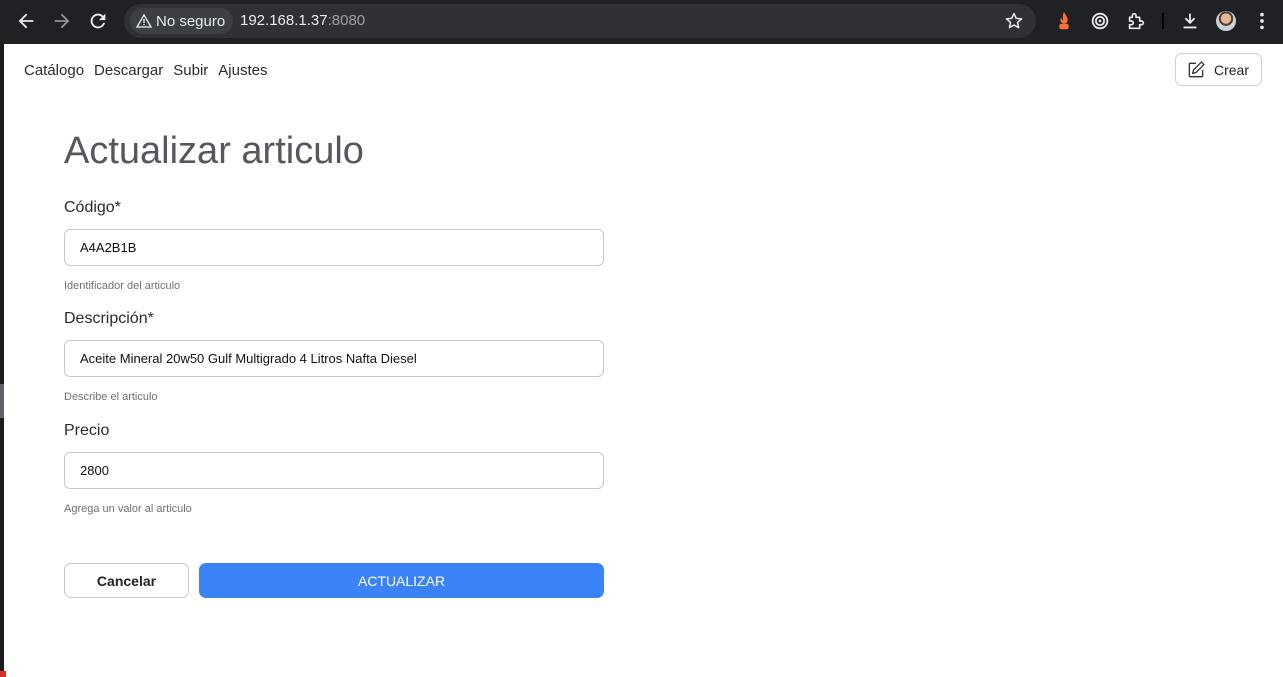 Image resolution: width=1283 pixels, height=677 pixels. Describe the element at coordinates (1190, 21) in the screenshot. I see `download-icon` at that location.